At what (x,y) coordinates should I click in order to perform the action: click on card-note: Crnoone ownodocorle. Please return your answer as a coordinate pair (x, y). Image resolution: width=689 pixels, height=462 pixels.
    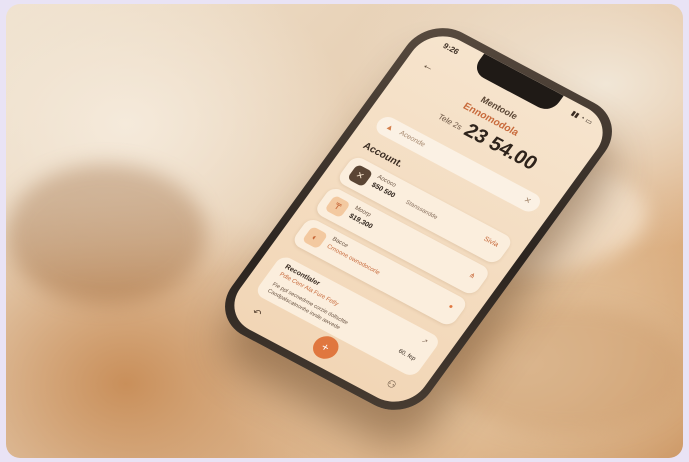
    Looking at the image, I should click on (353, 260).